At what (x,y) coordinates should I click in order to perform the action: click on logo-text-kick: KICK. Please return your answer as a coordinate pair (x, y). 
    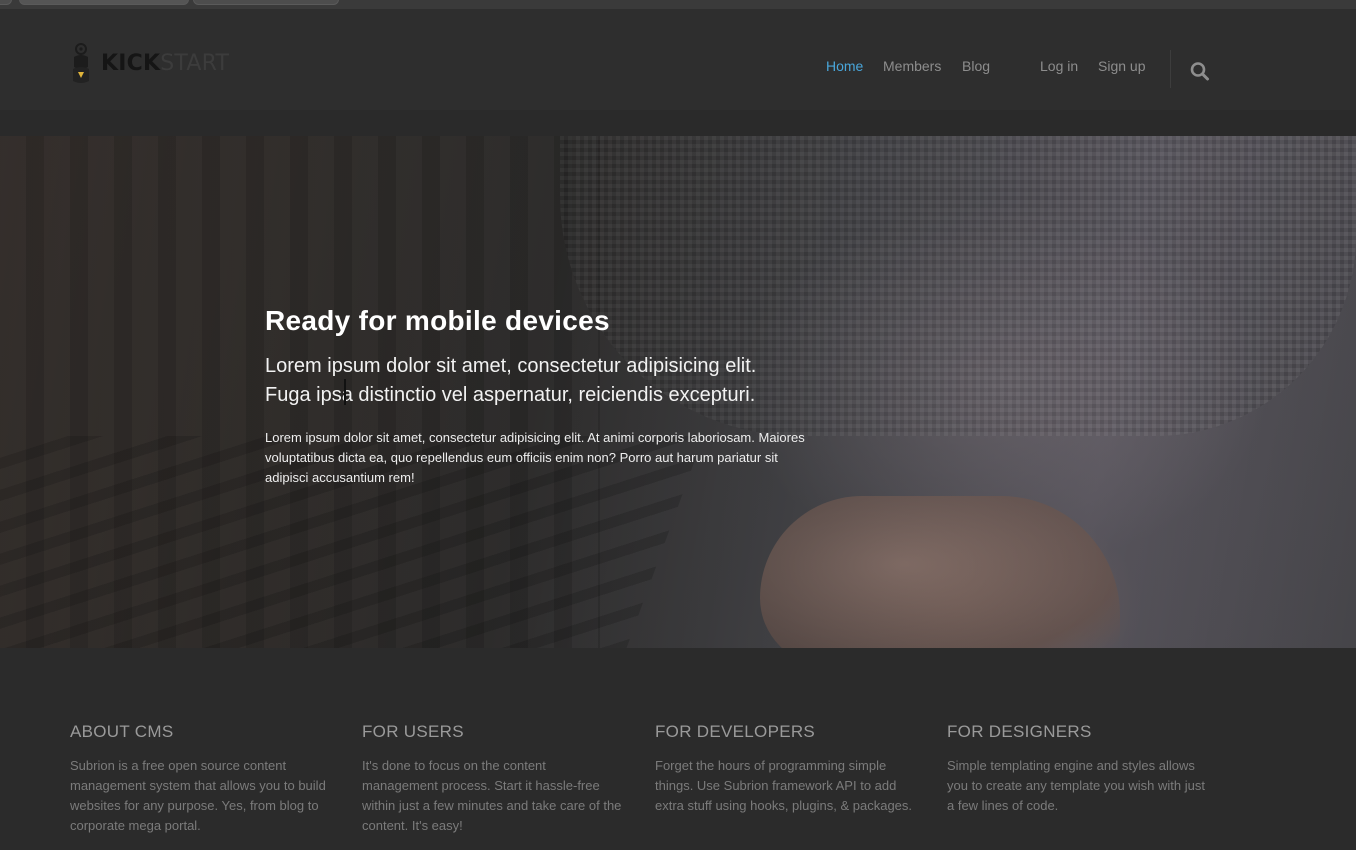
    Looking at the image, I should click on (131, 63).